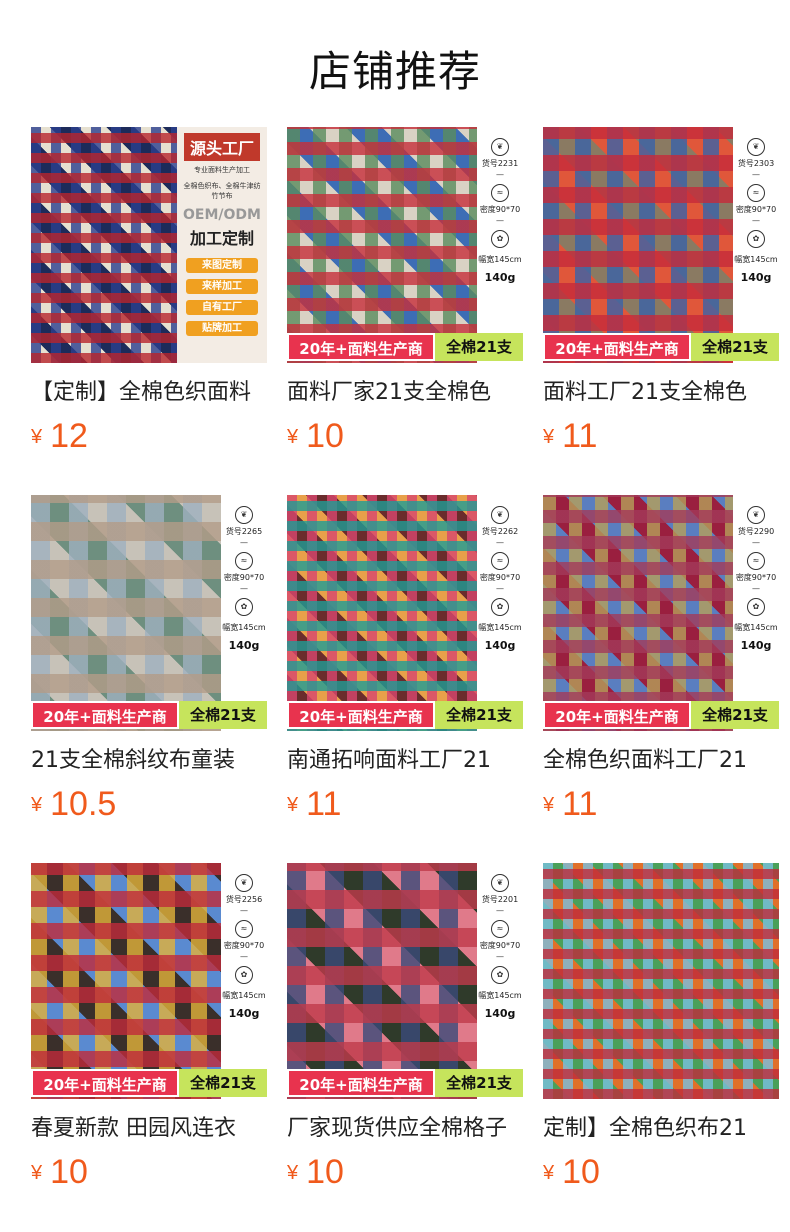 The width and height of the screenshot is (790, 1232). I want to click on product-card: 定制】全棉色织布21 ¥10, so click(661, 1028).